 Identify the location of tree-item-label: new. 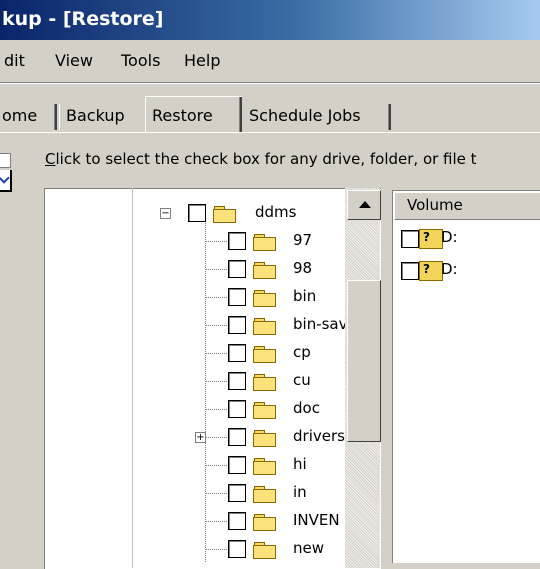
(309, 548).